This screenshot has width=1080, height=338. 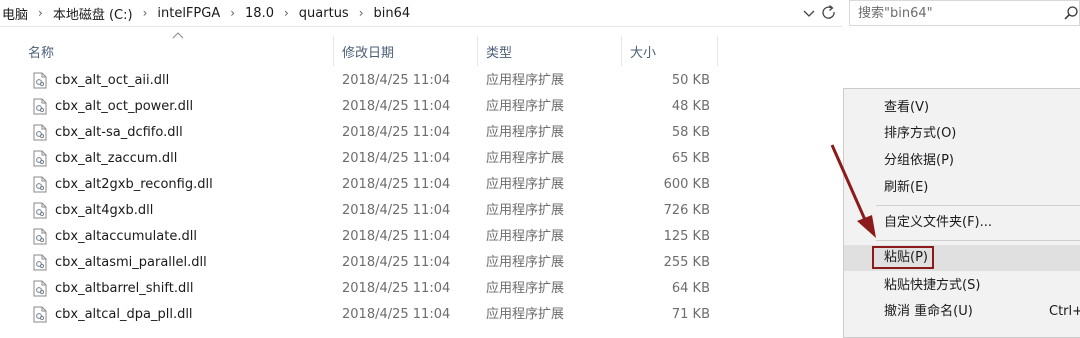 What do you see at coordinates (259, 13) in the screenshot?
I see `crumb-version: 18.0` at bounding box center [259, 13].